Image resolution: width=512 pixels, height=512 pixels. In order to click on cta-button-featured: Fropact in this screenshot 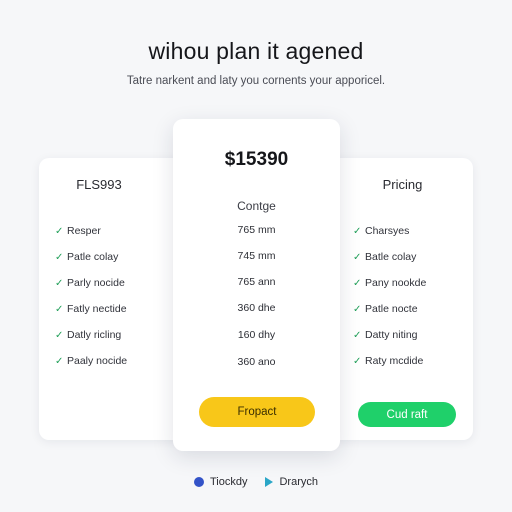, I will do `click(257, 412)`.